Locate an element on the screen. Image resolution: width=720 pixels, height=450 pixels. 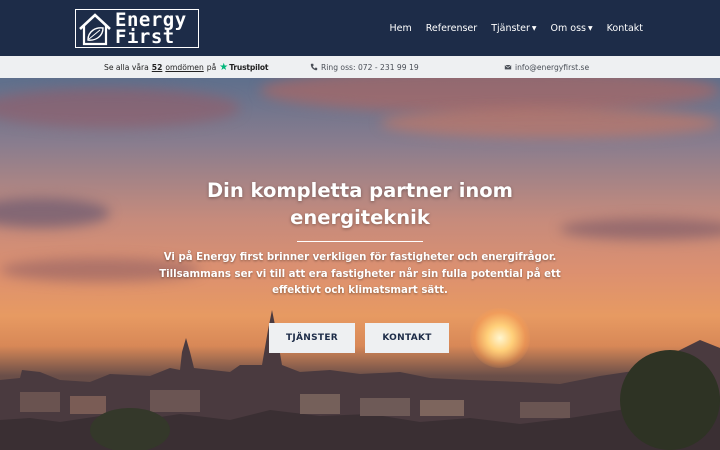
nav-label: Tjänster is located at coordinates (510, 28).